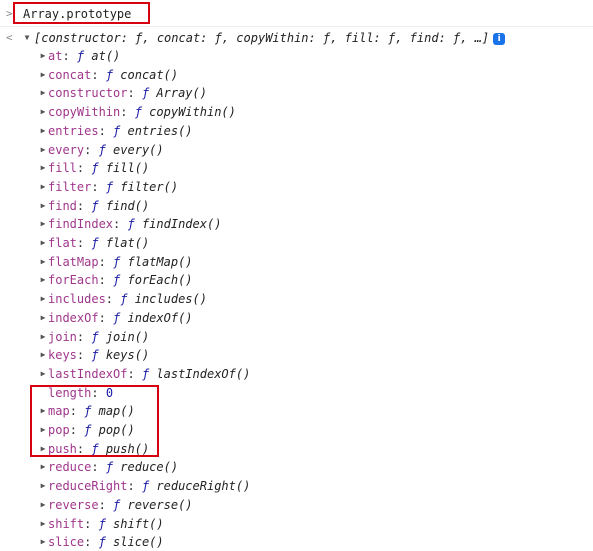  I want to click on property-row-lastindexof: ▶ lastIndexOf: ƒ lastIndexOf(), so click(144, 374).